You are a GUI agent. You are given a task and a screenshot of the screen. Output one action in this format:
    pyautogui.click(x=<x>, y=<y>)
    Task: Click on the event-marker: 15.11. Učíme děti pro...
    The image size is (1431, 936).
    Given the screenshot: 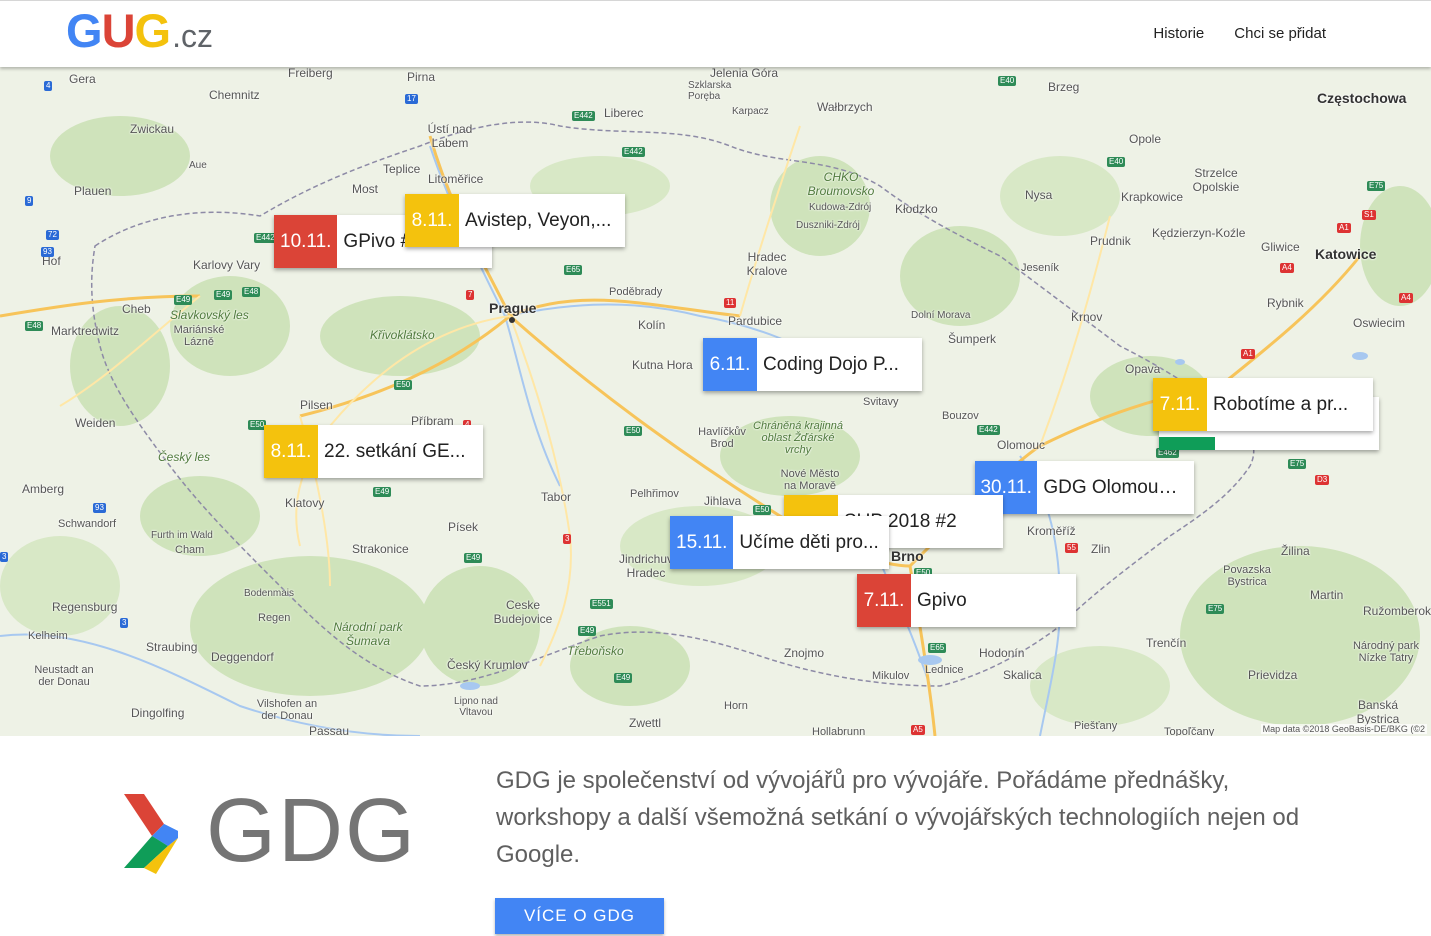 What is the action you would take?
    pyautogui.click(x=779, y=542)
    